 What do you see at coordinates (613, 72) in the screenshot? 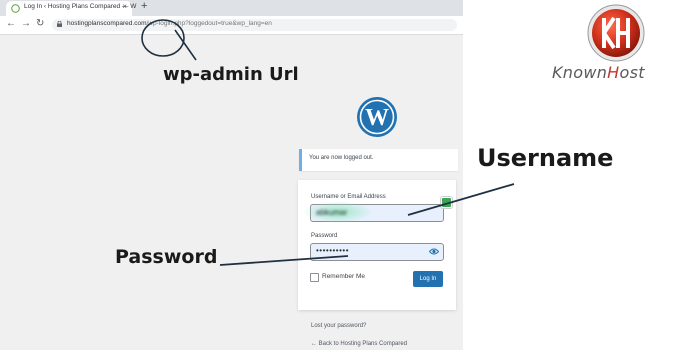
I see `wordmark-h: H` at bounding box center [613, 72].